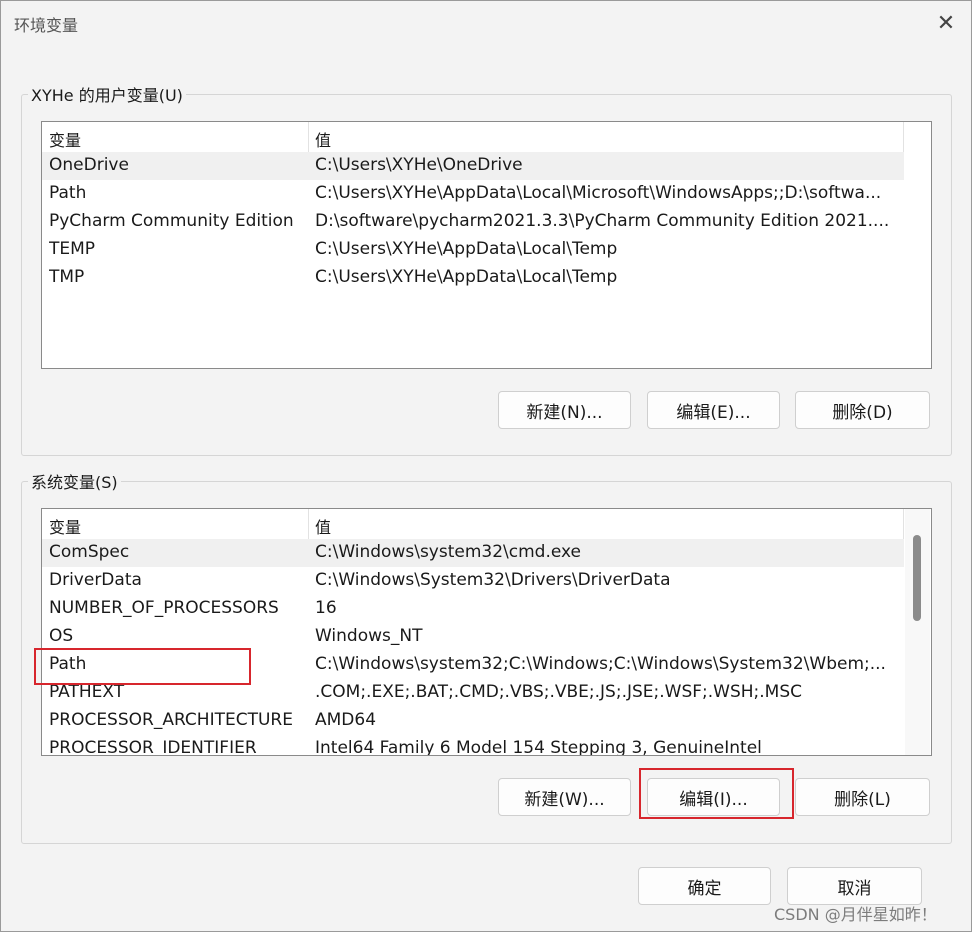 The height and width of the screenshot is (932, 972). I want to click on scrollbar-thumb, so click(917, 578).